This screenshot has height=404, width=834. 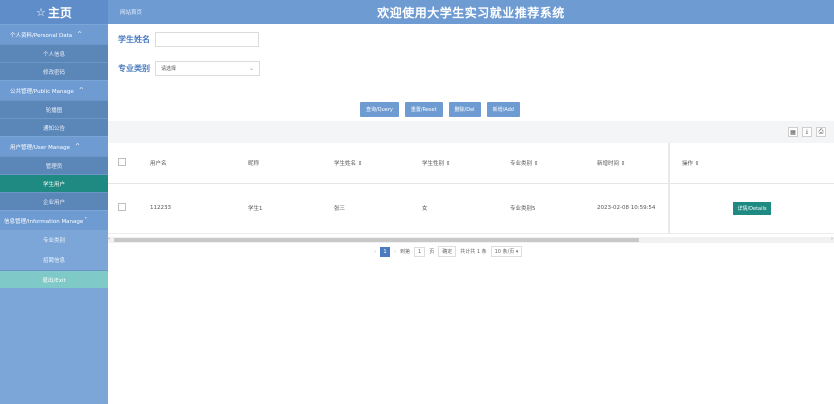 What do you see at coordinates (54, 220) in the screenshot?
I see `sidebar-group-information: 信息管理/Information Manage ˅` at bounding box center [54, 220].